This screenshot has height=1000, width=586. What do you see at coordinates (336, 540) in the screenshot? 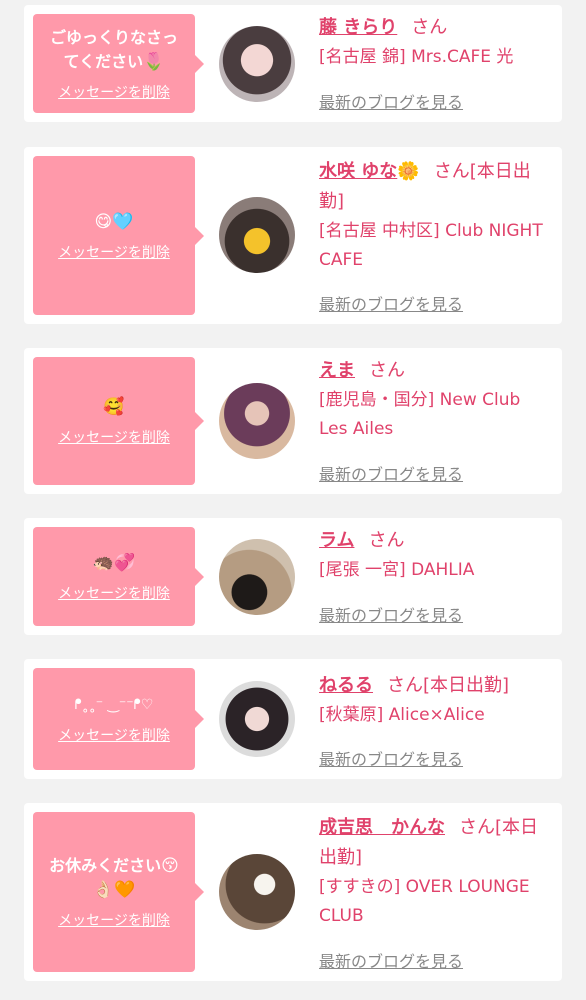
I see `member-name-link: ラム` at bounding box center [336, 540].